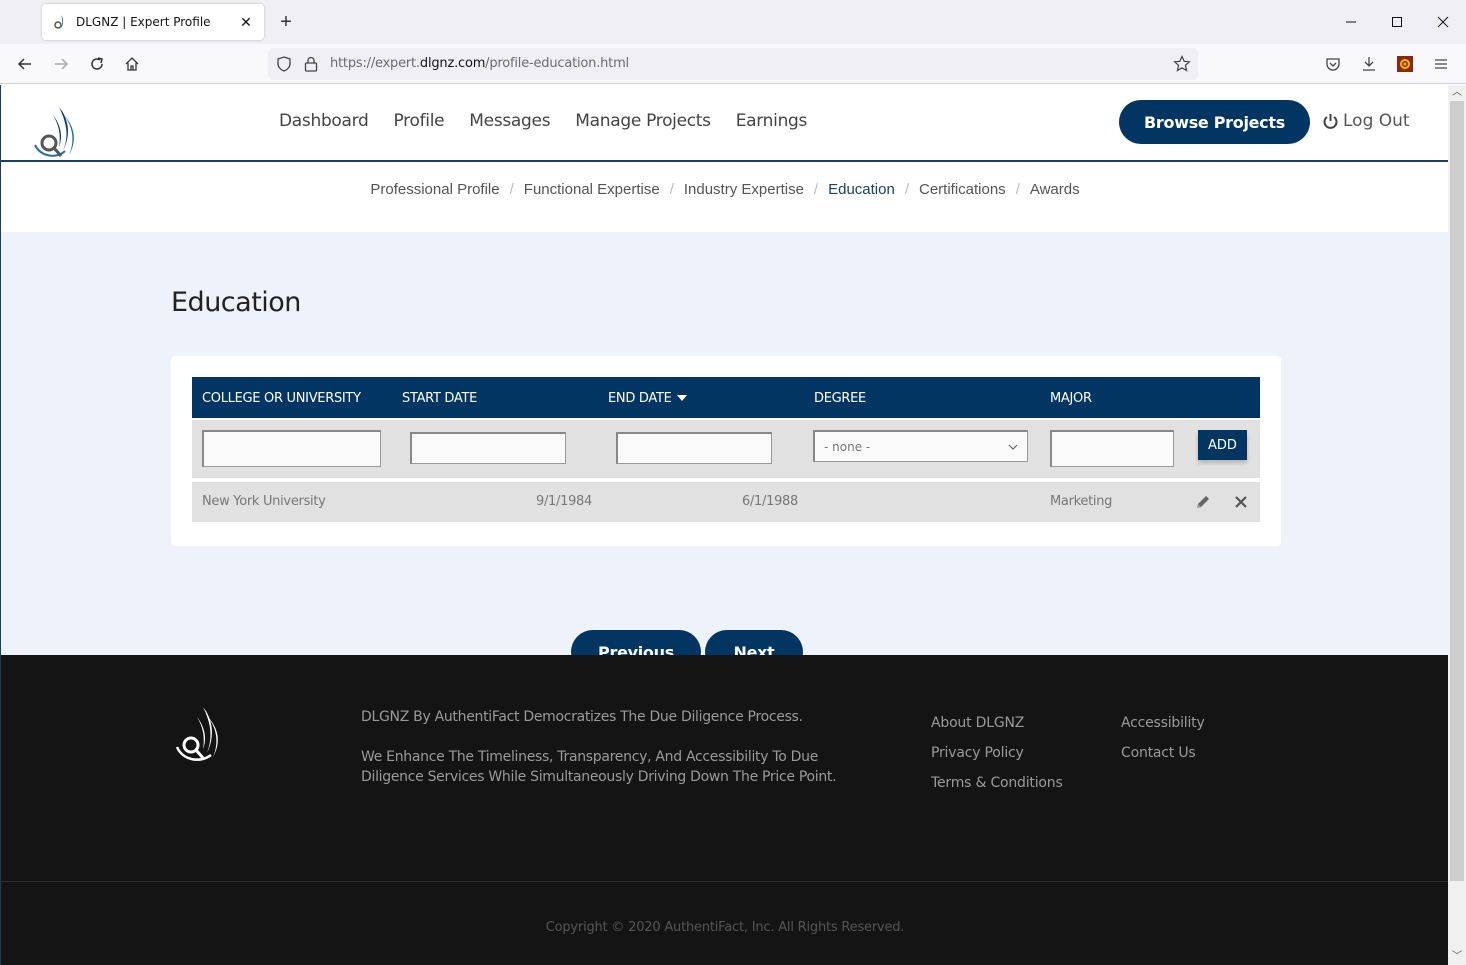 This screenshot has width=1466, height=965. Describe the element at coordinates (264, 501) in the screenshot. I see `cell-college: New York University` at that location.